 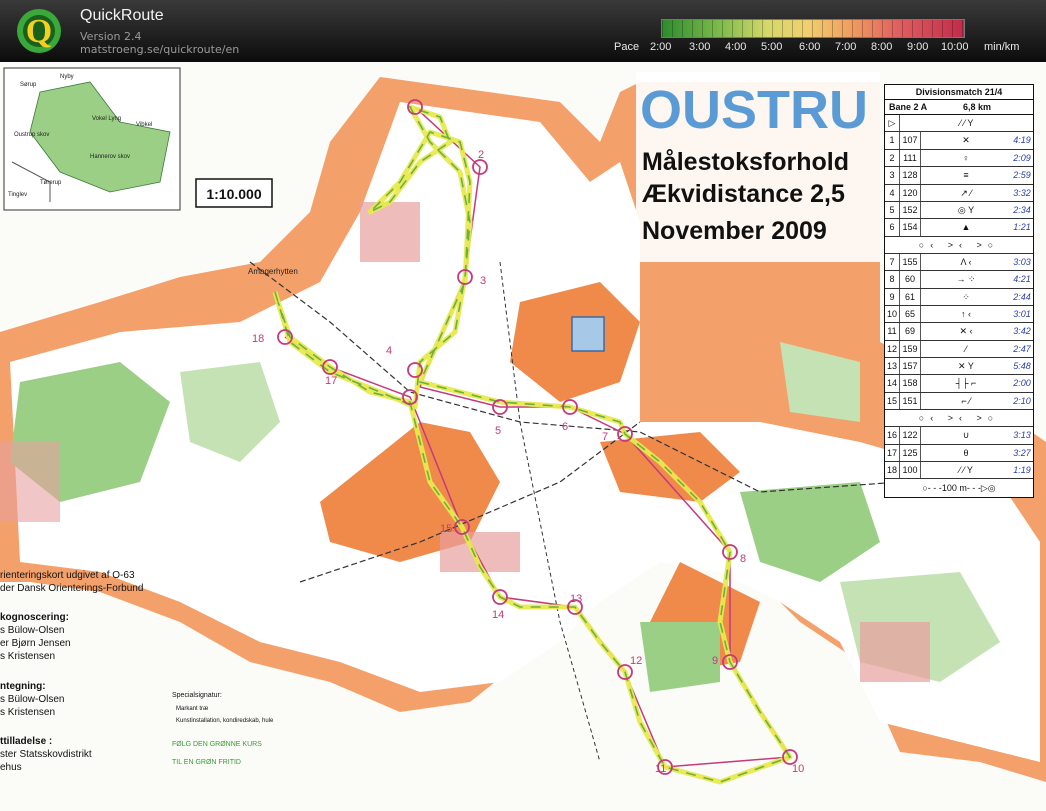 What do you see at coordinates (481, 155) in the screenshot?
I see `control-number: 2` at bounding box center [481, 155].